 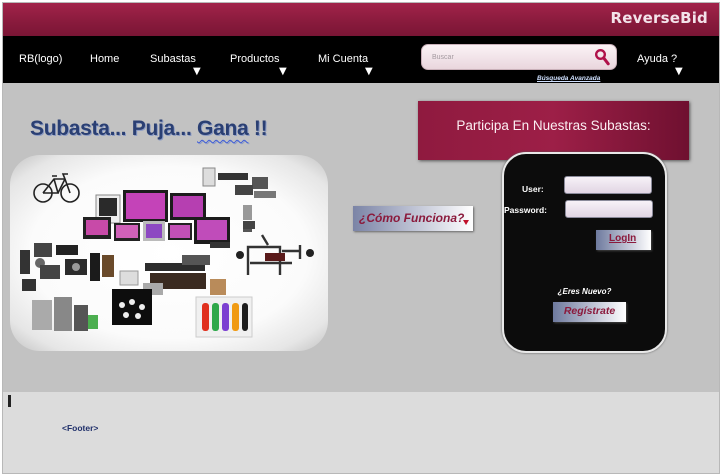 I want to click on login-button: LogIn, so click(x=623, y=240).